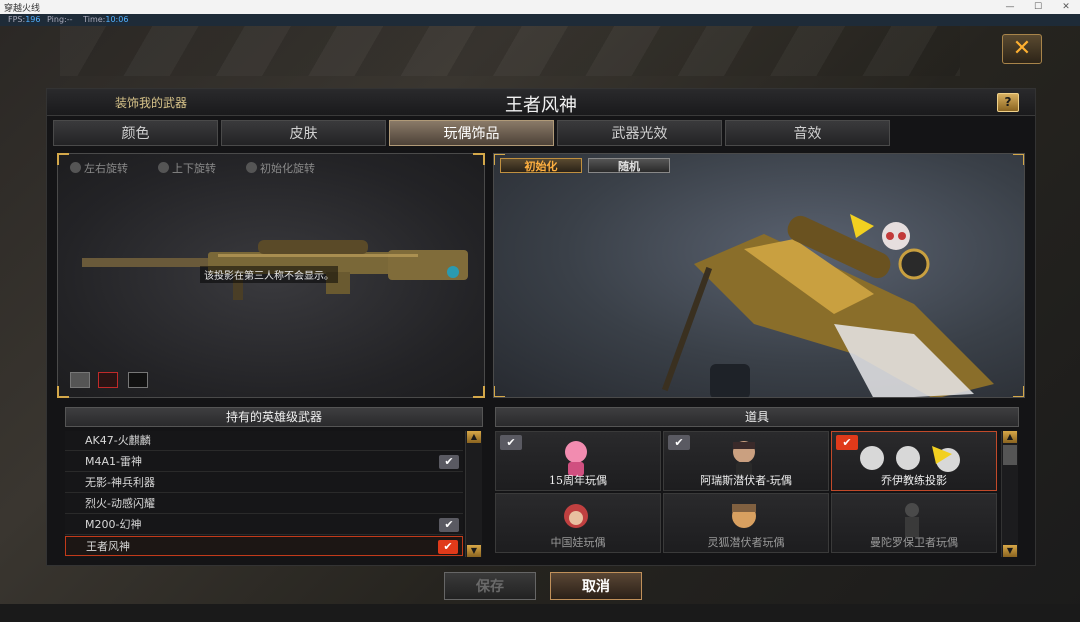 Image resolution: width=1080 pixels, height=622 pixels. I want to click on swatch-black, so click(138, 380).